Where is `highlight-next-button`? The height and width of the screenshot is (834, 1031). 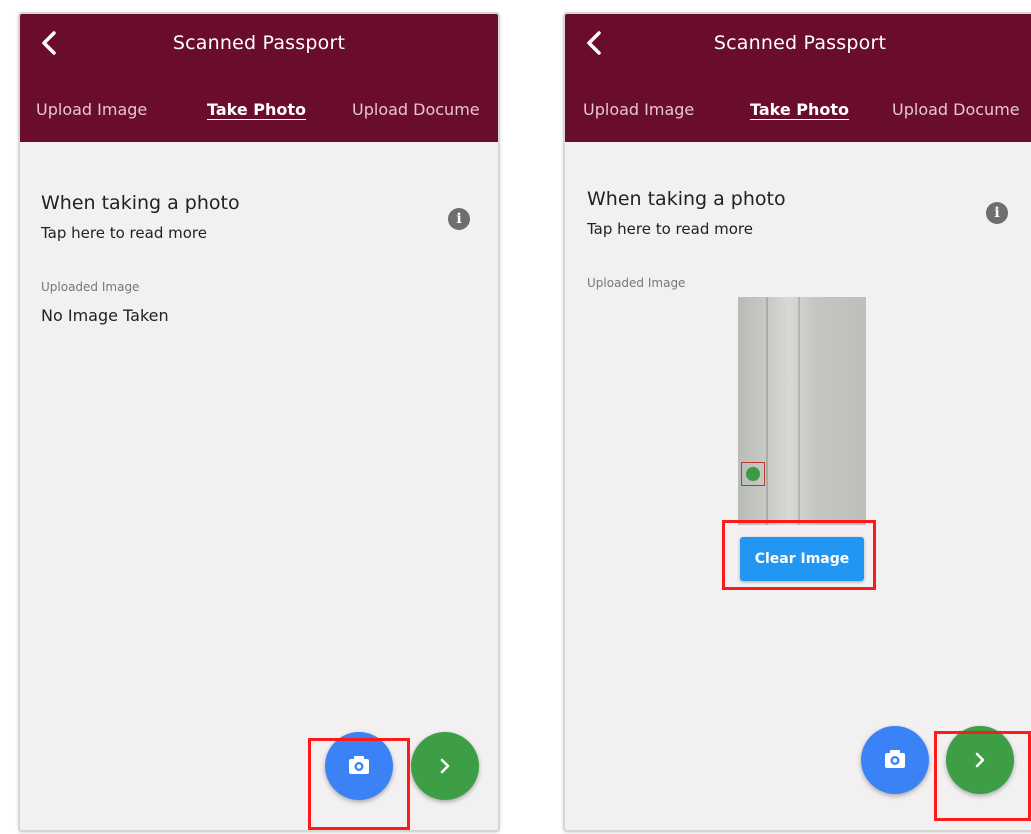 highlight-next-button is located at coordinates (982, 776).